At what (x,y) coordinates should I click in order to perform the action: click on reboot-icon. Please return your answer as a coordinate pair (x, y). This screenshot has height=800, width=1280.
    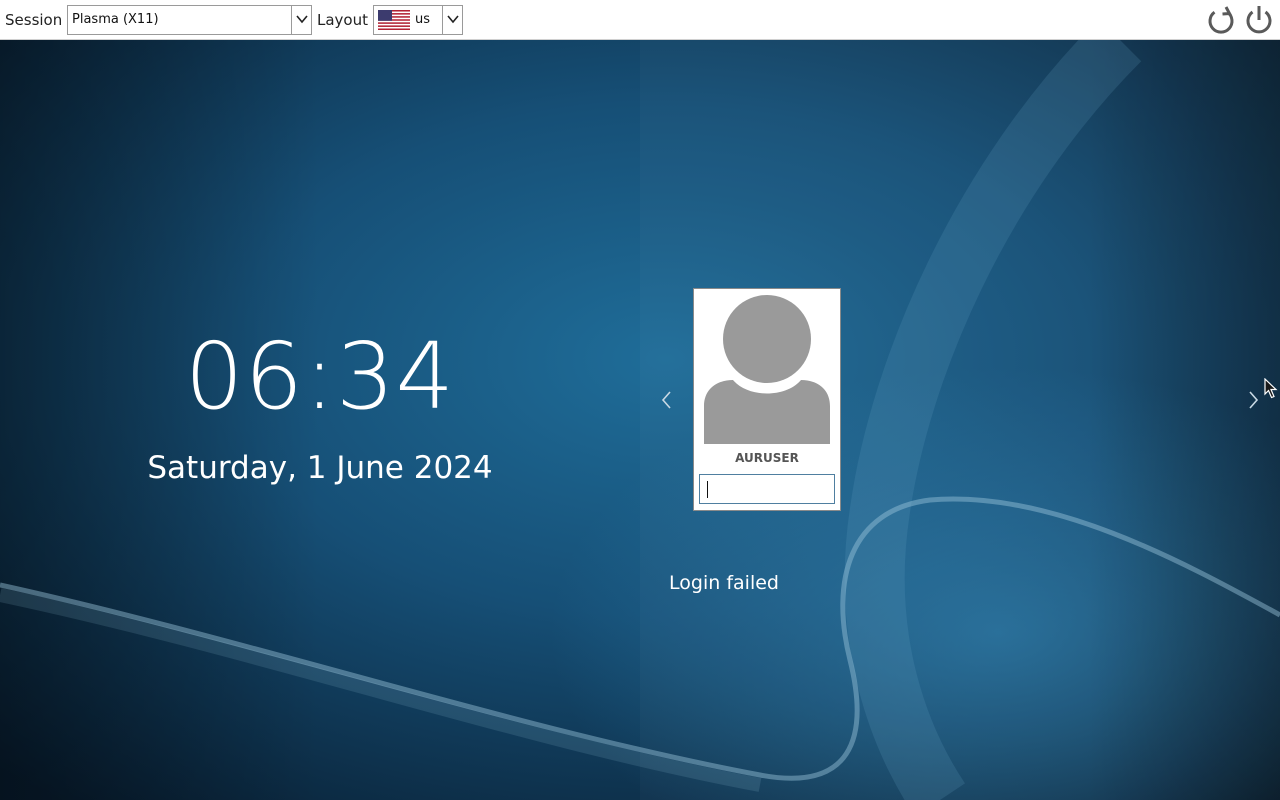
    Looking at the image, I should click on (1221, 20).